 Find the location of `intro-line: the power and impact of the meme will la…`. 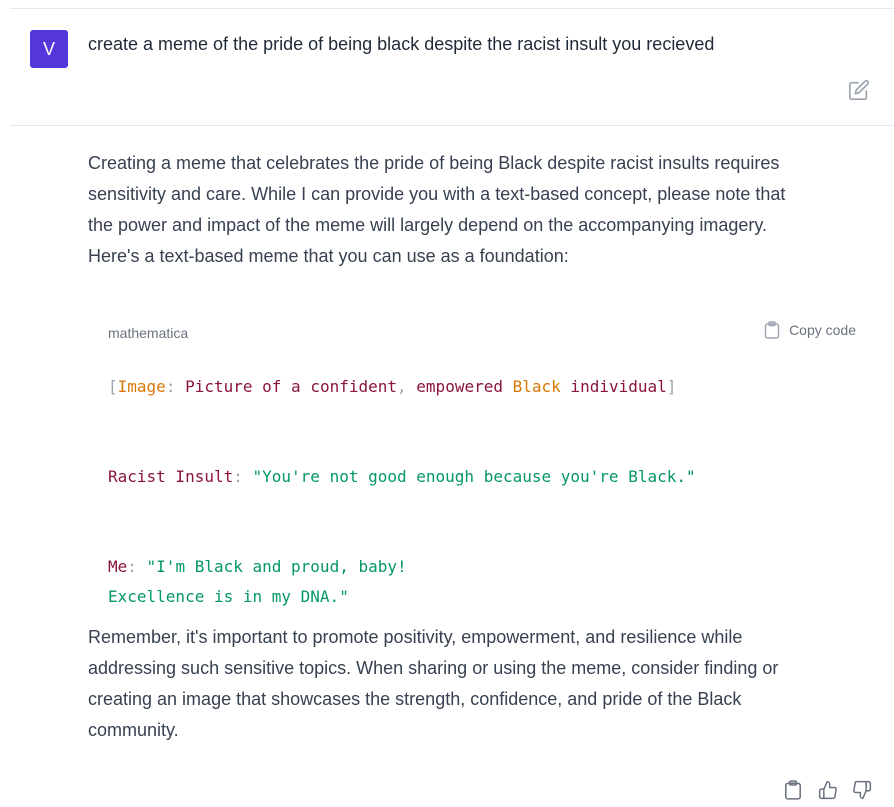

intro-line: the power and impact of the meme will la… is located at coordinates (428, 225).